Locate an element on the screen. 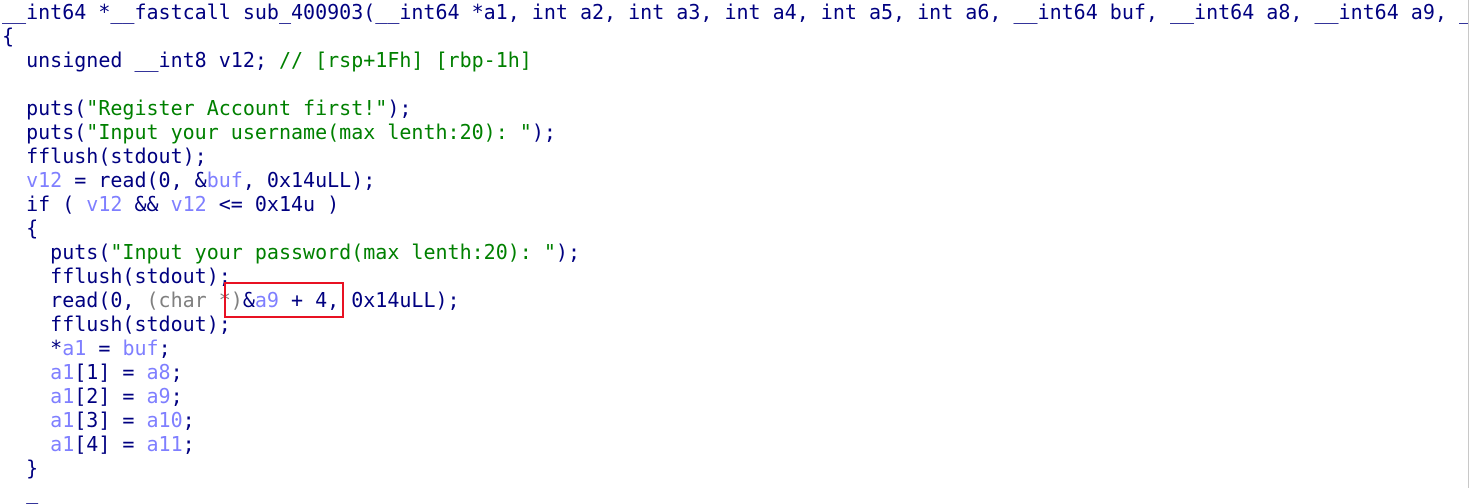 This screenshot has height=504, width=1477. code-line: *a1 = buf; is located at coordinates (739, 348).